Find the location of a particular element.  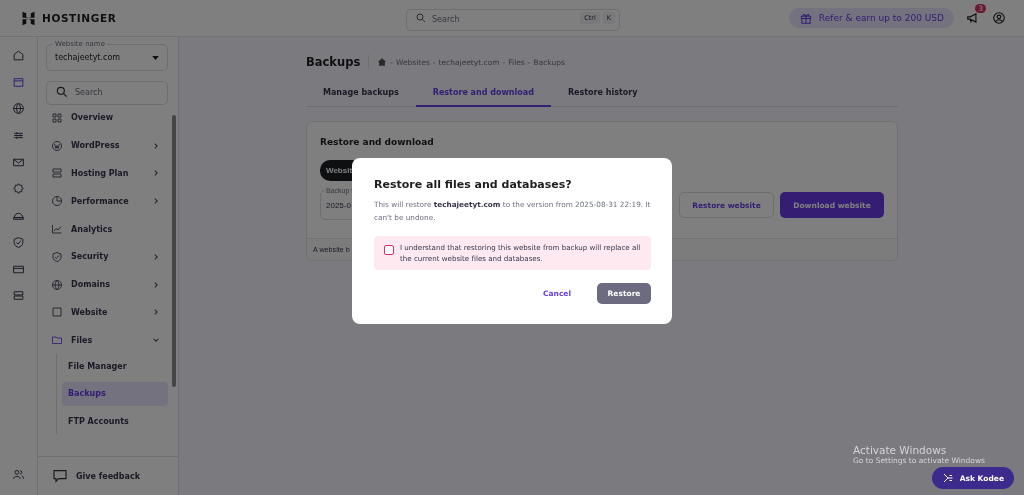

sidebar-item: Security is located at coordinates (107, 257).